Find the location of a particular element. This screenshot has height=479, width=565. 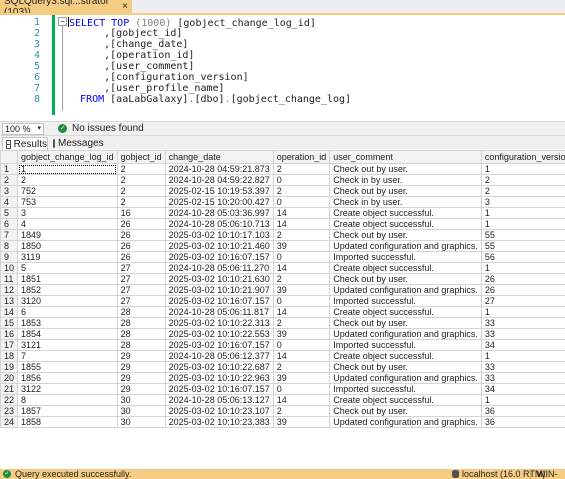

table-cell: 2025-03-02 10:10:23.107 is located at coordinates (219, 411).